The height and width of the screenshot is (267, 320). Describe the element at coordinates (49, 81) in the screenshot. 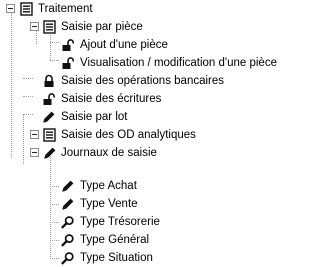

I see `lock-icon` at that location.